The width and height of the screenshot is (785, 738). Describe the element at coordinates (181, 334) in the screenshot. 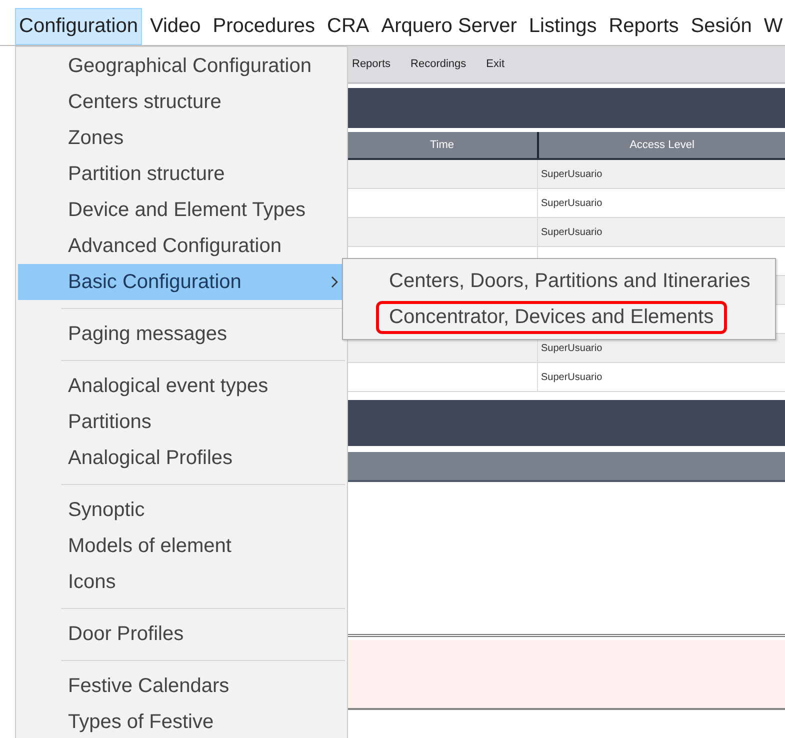

I see `menu-item: Paging messages` at that location.